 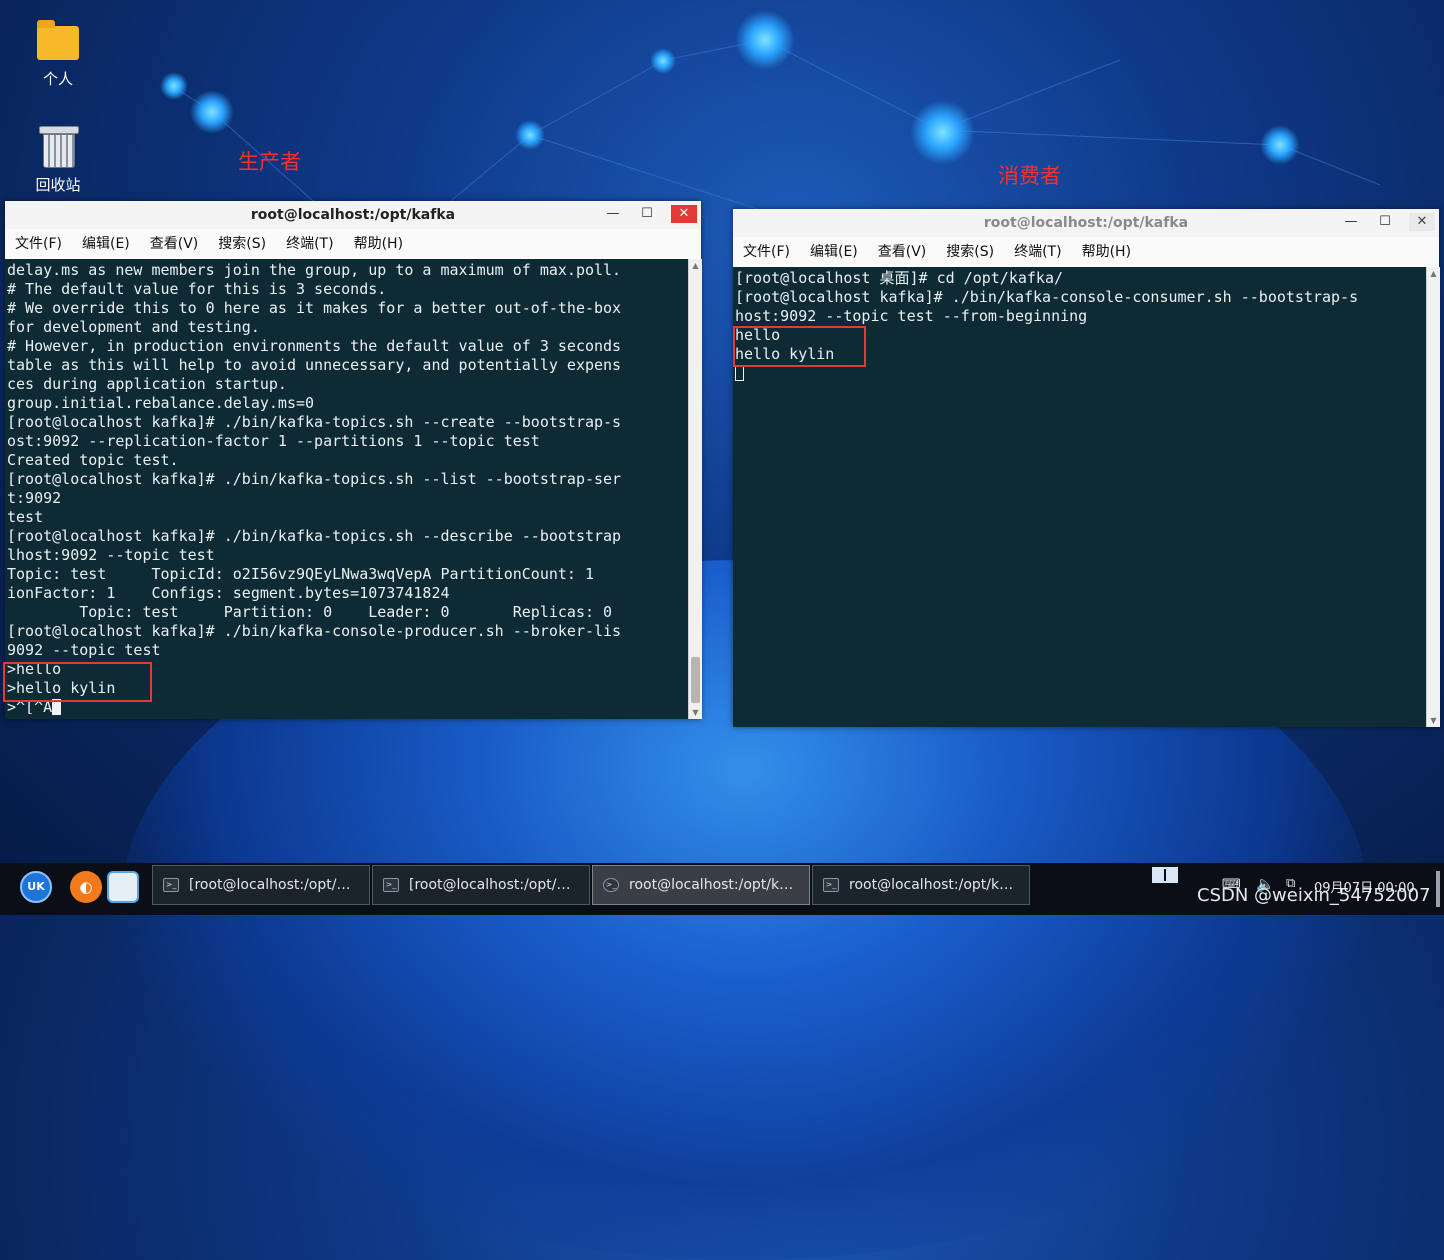 What do you see at coordinates (58, 185) in the screenshot?
I see `desktop-icon-label: 回收站` at bounding box center [58, 185].